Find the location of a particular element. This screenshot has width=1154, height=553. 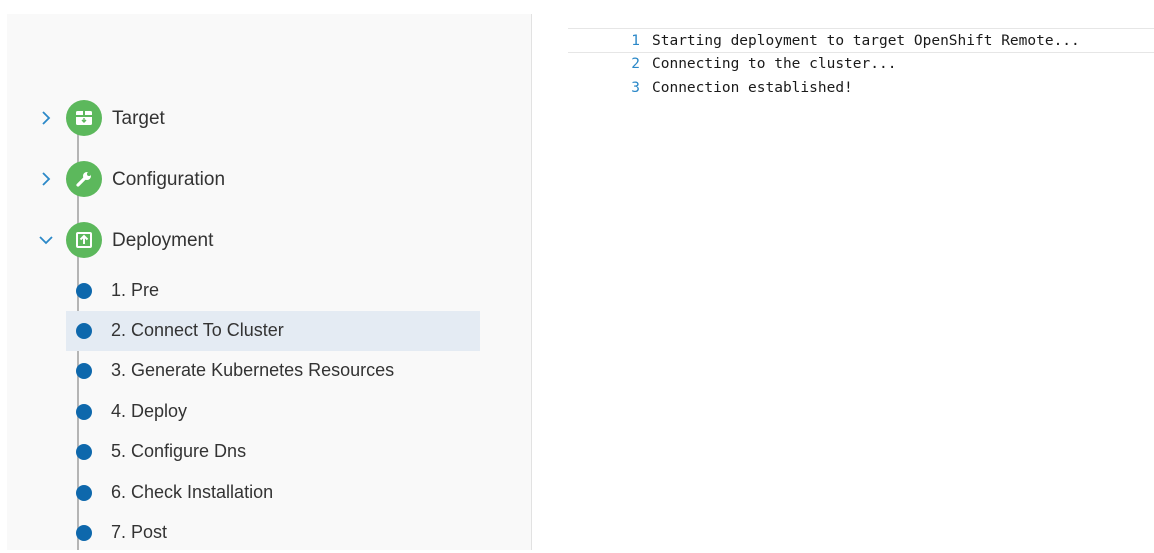

stage-label: Deployment is located at coordinates (163, 240).